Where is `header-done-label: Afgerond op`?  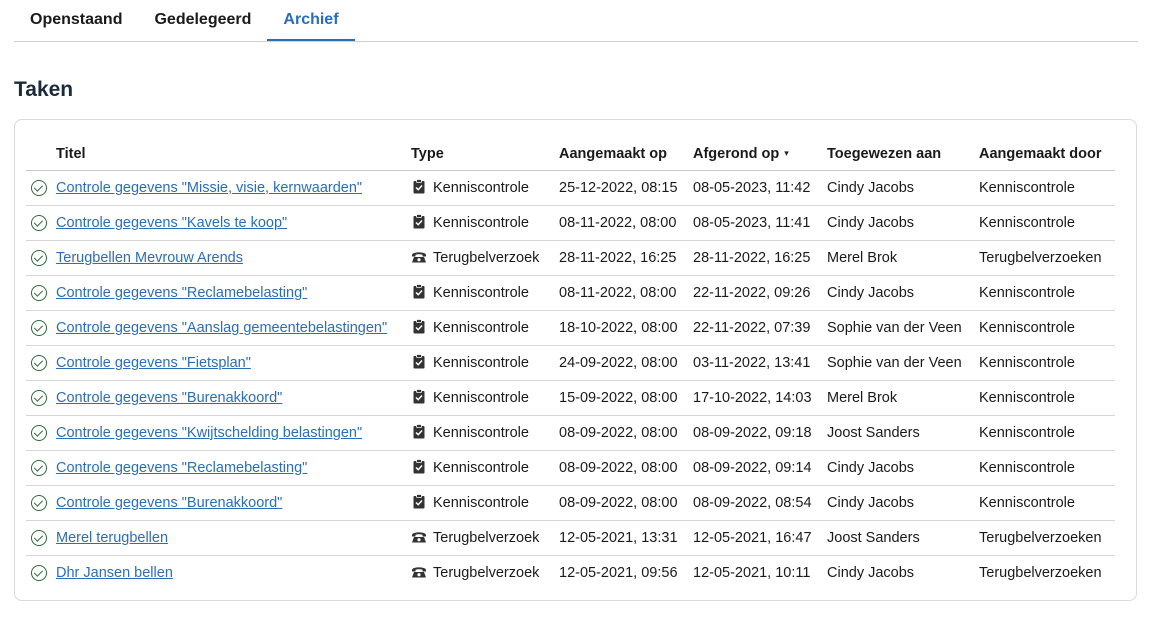
header-done-label: Afgerond op is located at coordinates (736, 153).